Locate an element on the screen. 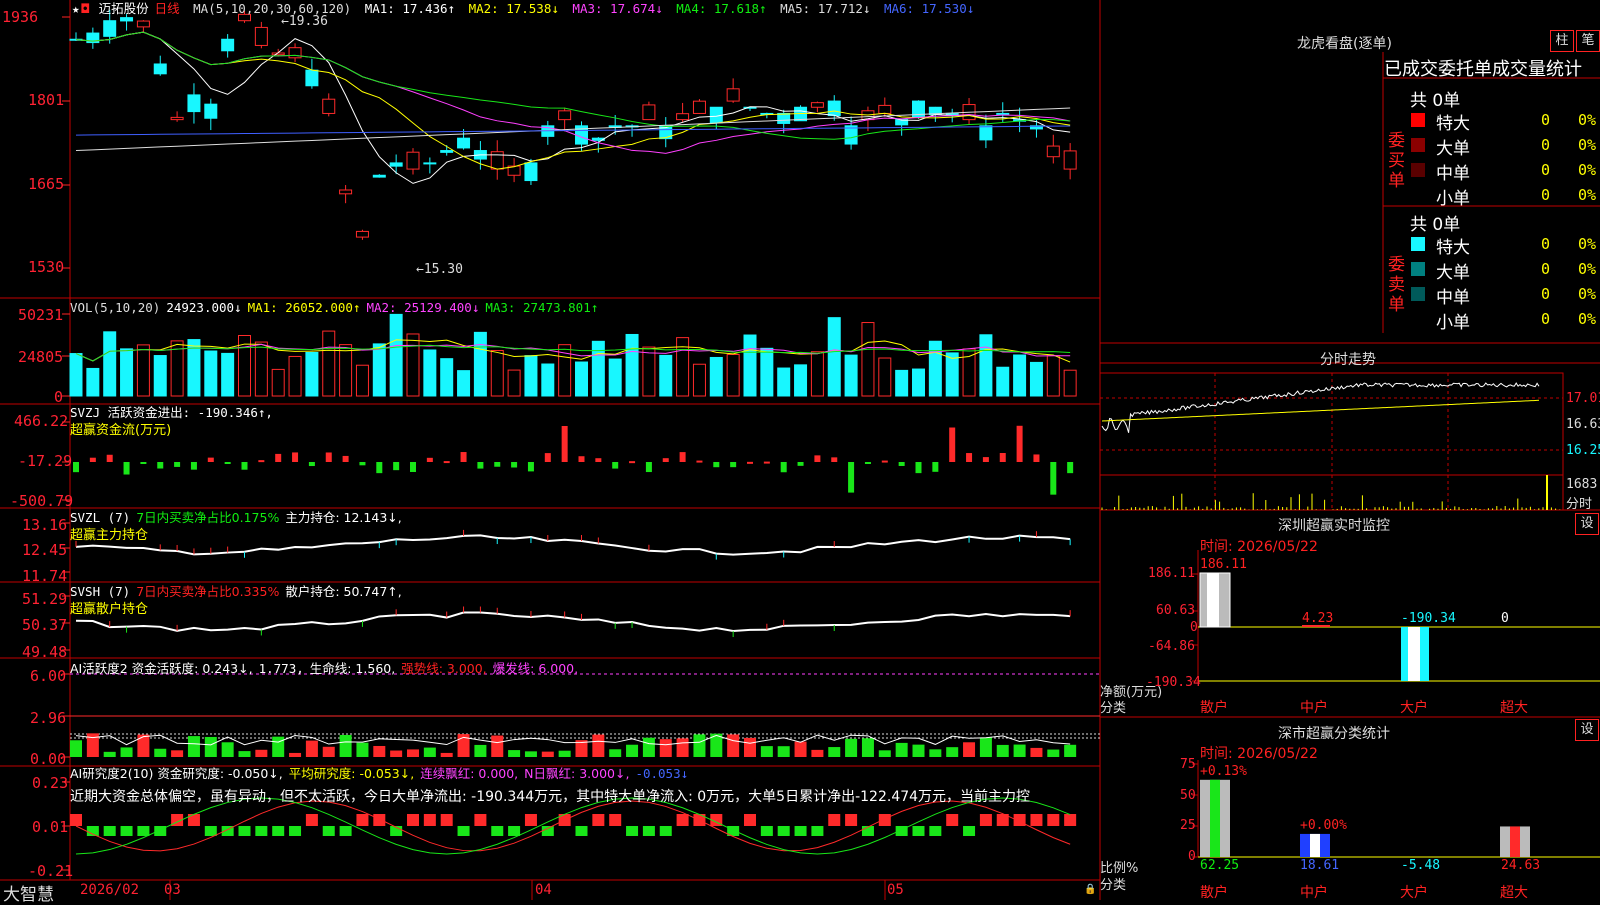 Image resolution: width=1600 pixels, height=905 pixels. intraday-axis-1: 17.01 is located at coordinates (1583, 398).